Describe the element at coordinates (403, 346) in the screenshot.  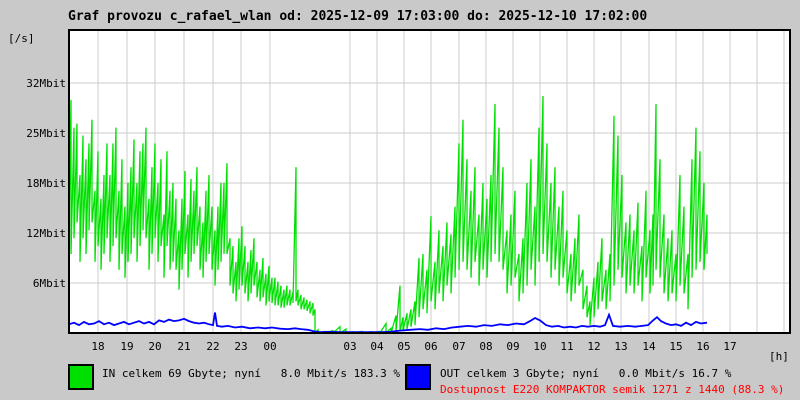
I see `x-tick-label: 05` at that location.